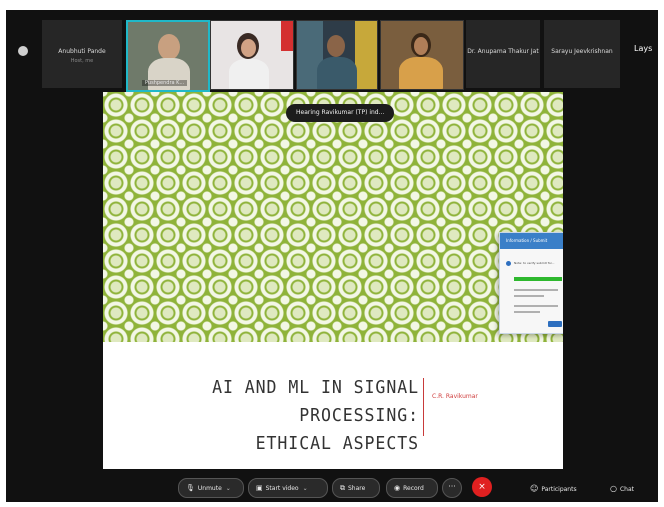 The height and width of the screenshot is (507, 664). I want to click on record-icon: ◉, so click(397, 488).